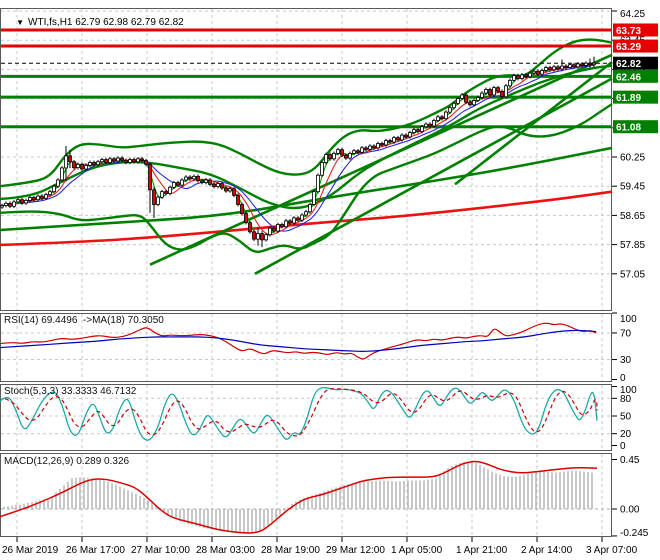  Describe the element at coordinates (306, 548) in the screenshot. I see `time-axis-scale` at that location.